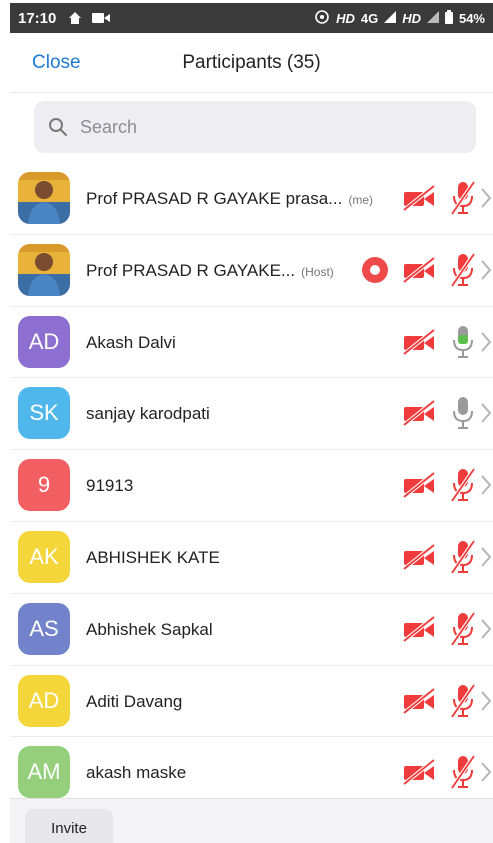 This screenshot has width=493, height=843. Describe the element at coordinates (251, 820) in the screenshot. I see `footer-bar: Invite` at that location.